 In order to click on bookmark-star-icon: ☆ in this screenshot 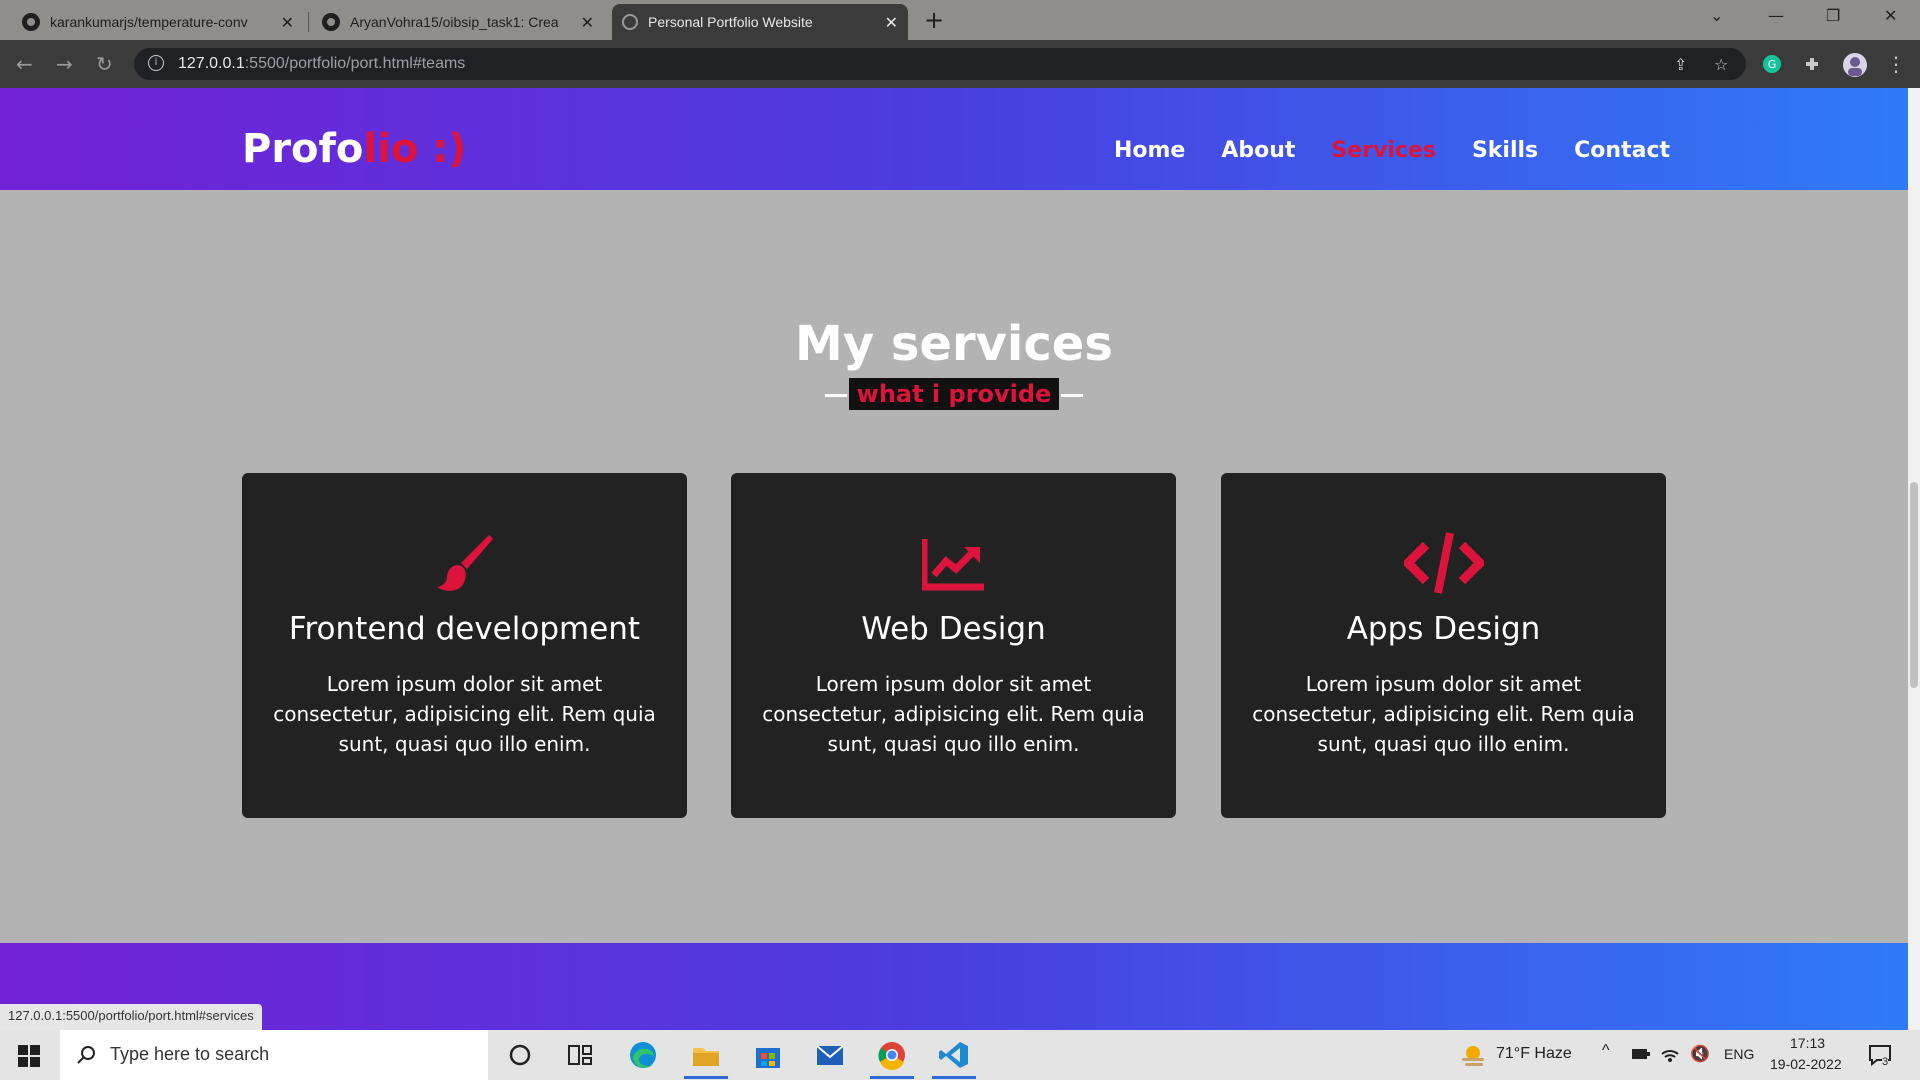, I will do `click(1721, 64)`.